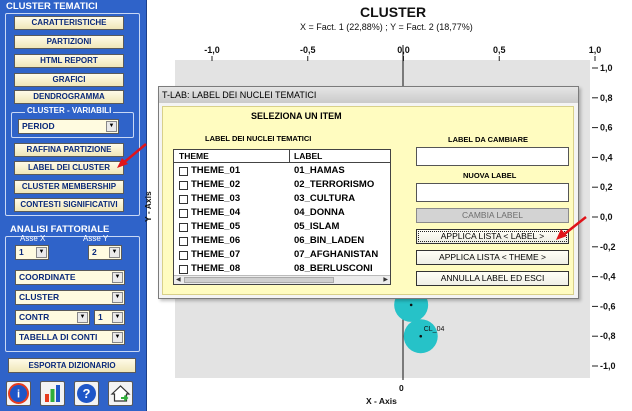 The height and width of the screenshot is (411, 632). I want to click on y-tick-label: 0,4, so click(606, 157).